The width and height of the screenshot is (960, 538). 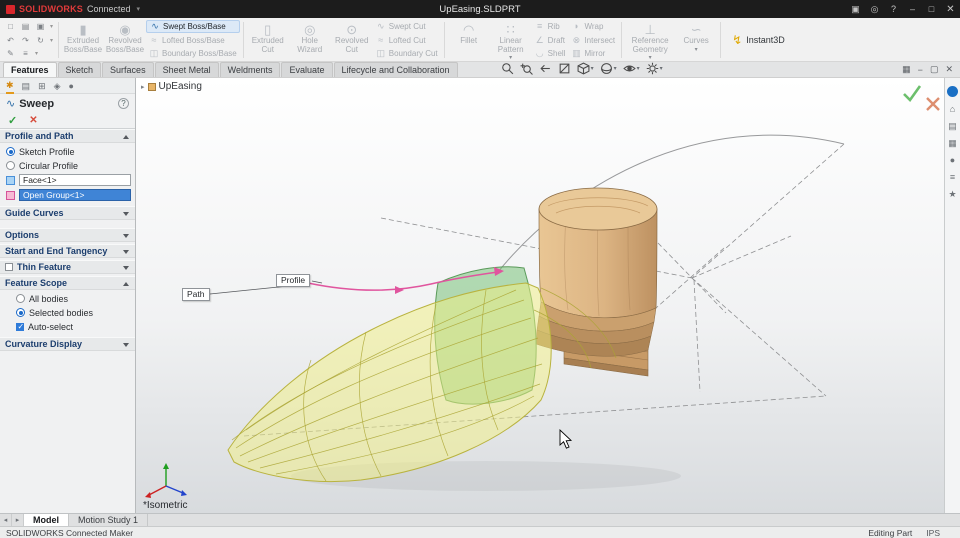 What do you see at coordinates (608, 68) in the screenshot?
I see `display-style-icon: ▾` at bounding box center [608, 68].